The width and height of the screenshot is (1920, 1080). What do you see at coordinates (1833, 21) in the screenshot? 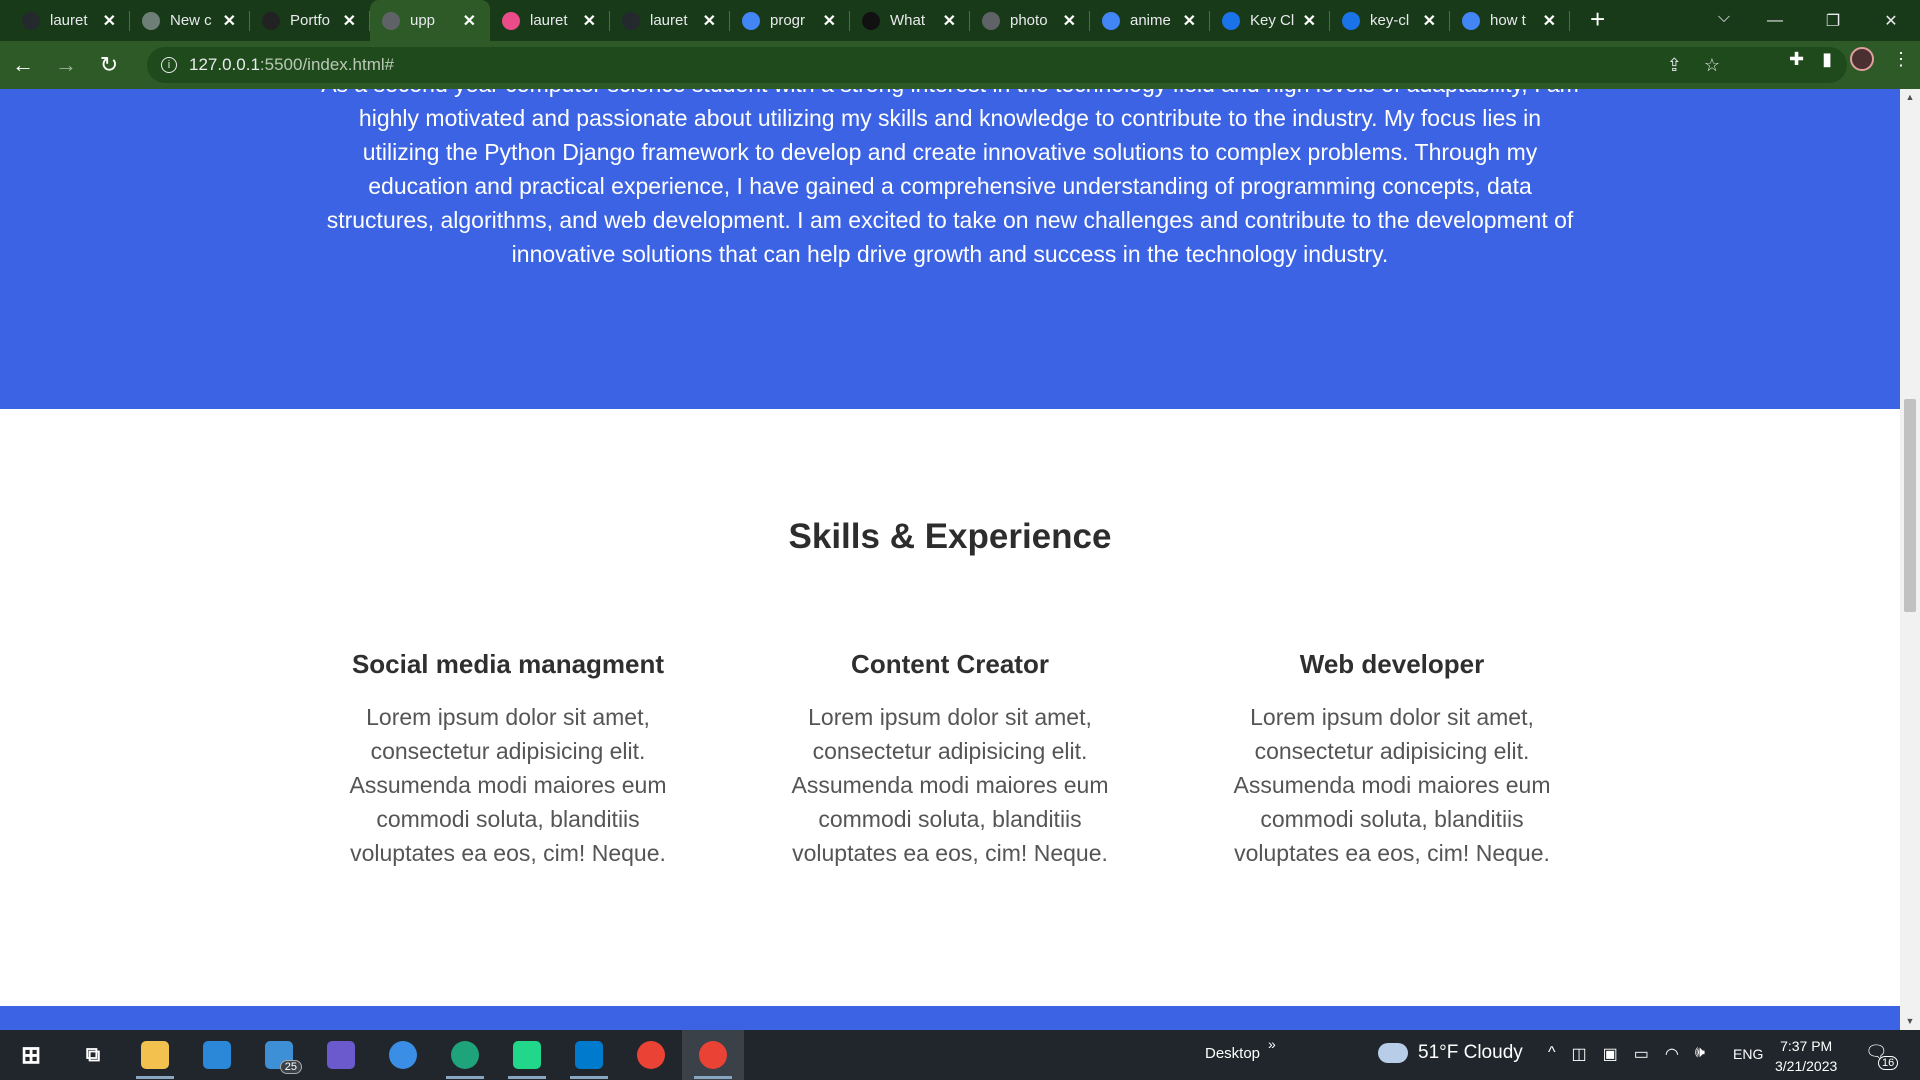
I see `restore-icon: ❐` at bounding box center [1833, 21].